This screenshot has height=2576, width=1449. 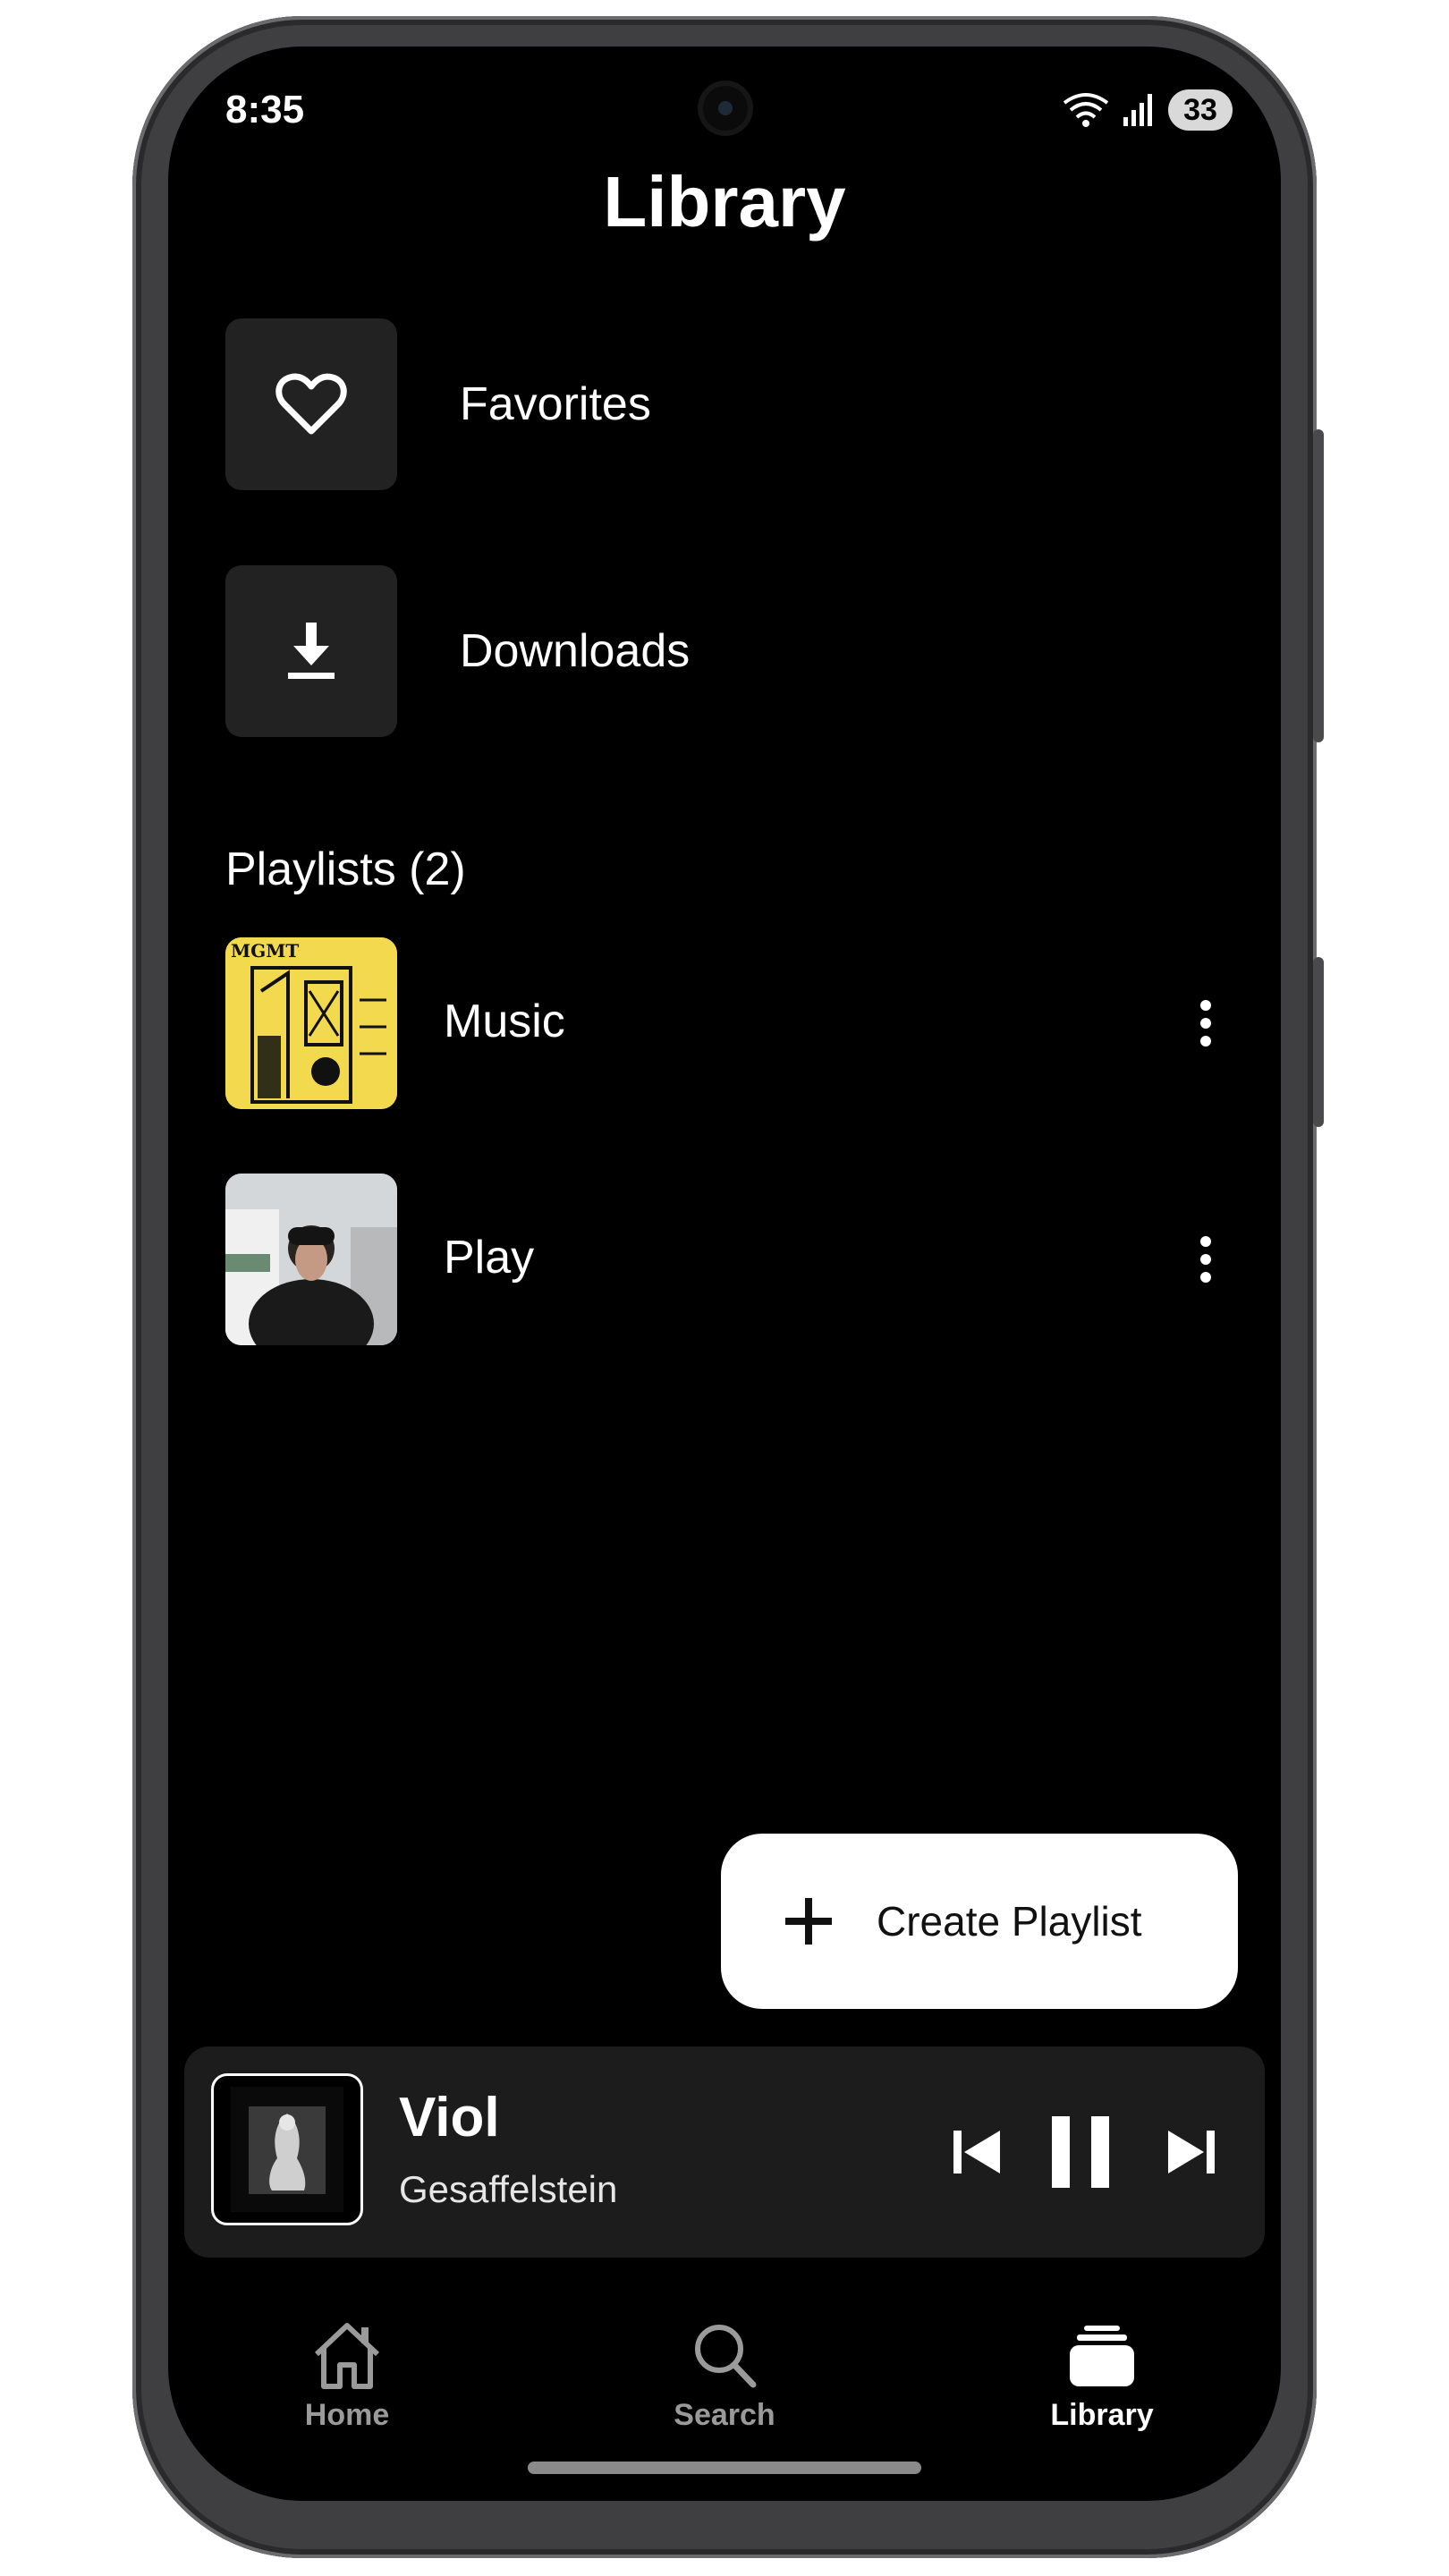 I want to click on svg-text: MGMT, so click(x=265, y=951).